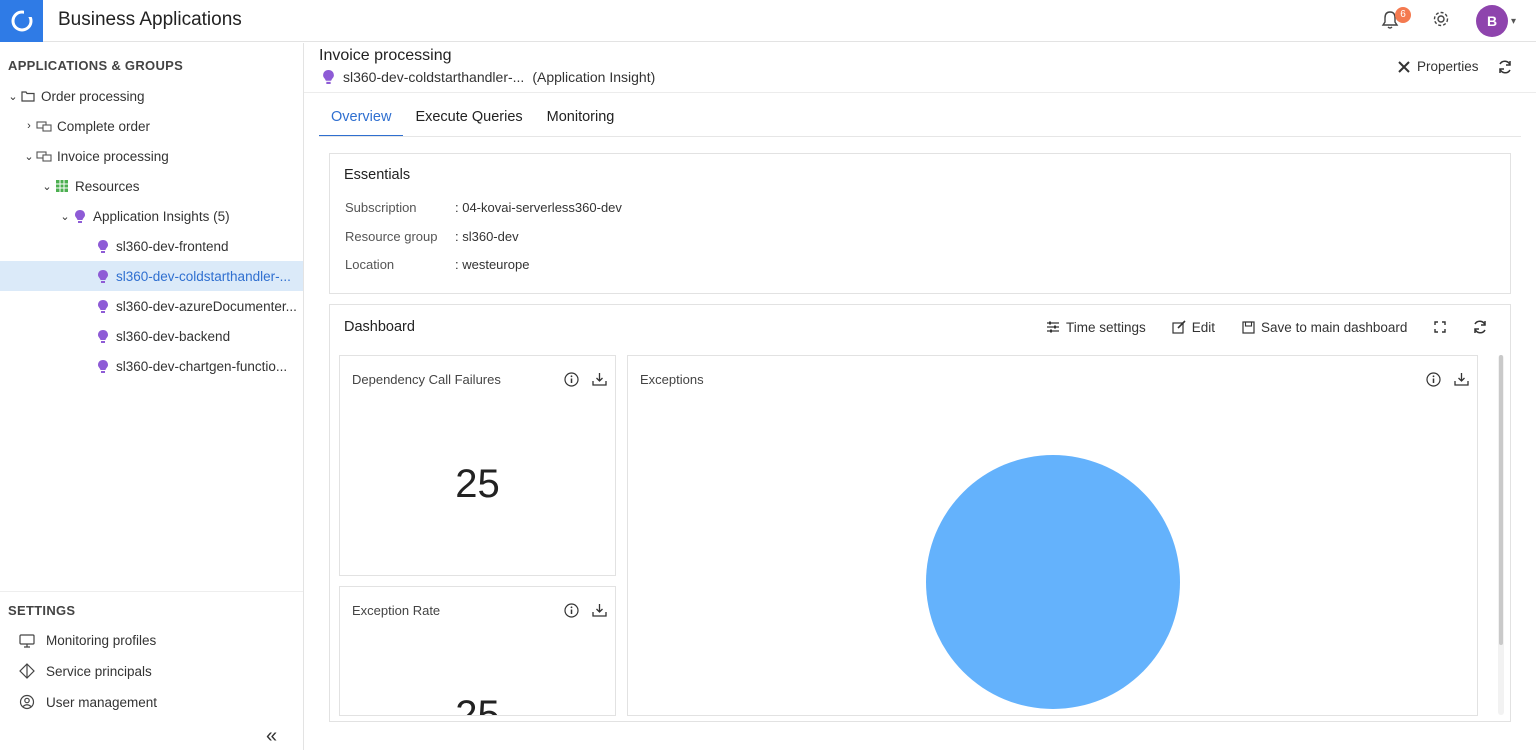 The image size is (1536, 750). What do you see at coordinates (1513, 21) in the screenshot?
I see `avatar-caret-icon: ▾` at bounding box center [1513, 21].